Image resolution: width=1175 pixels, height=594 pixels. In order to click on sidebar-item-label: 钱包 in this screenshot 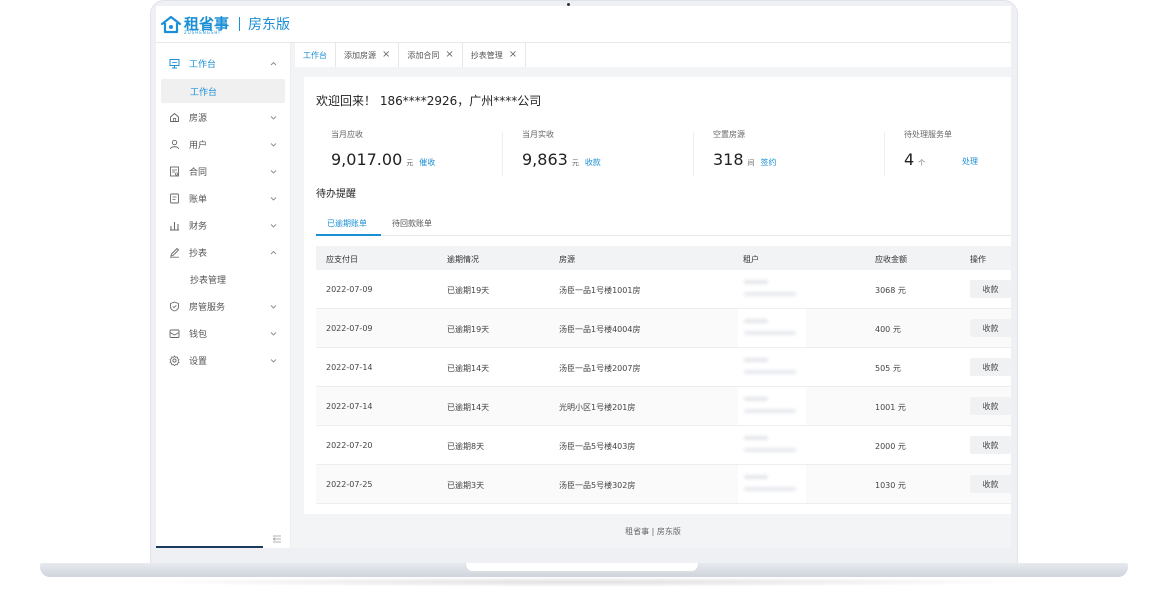, I will do `click(198, 335)`.